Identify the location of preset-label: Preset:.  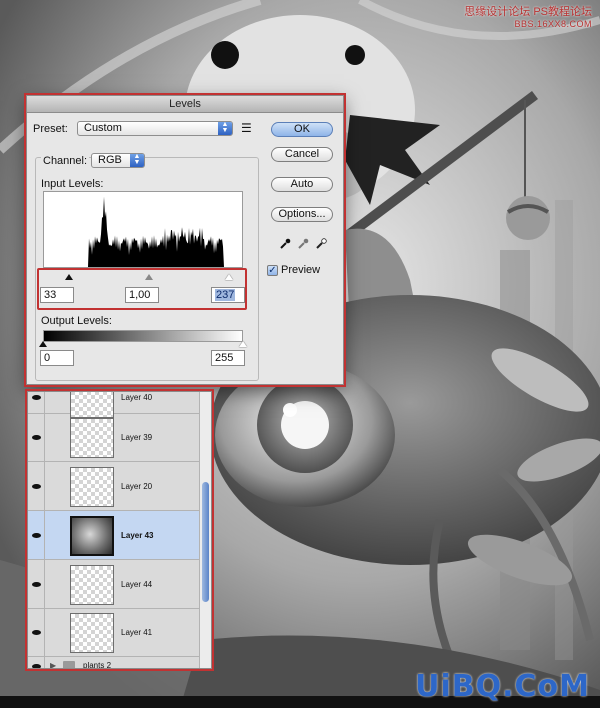
(50, 129).